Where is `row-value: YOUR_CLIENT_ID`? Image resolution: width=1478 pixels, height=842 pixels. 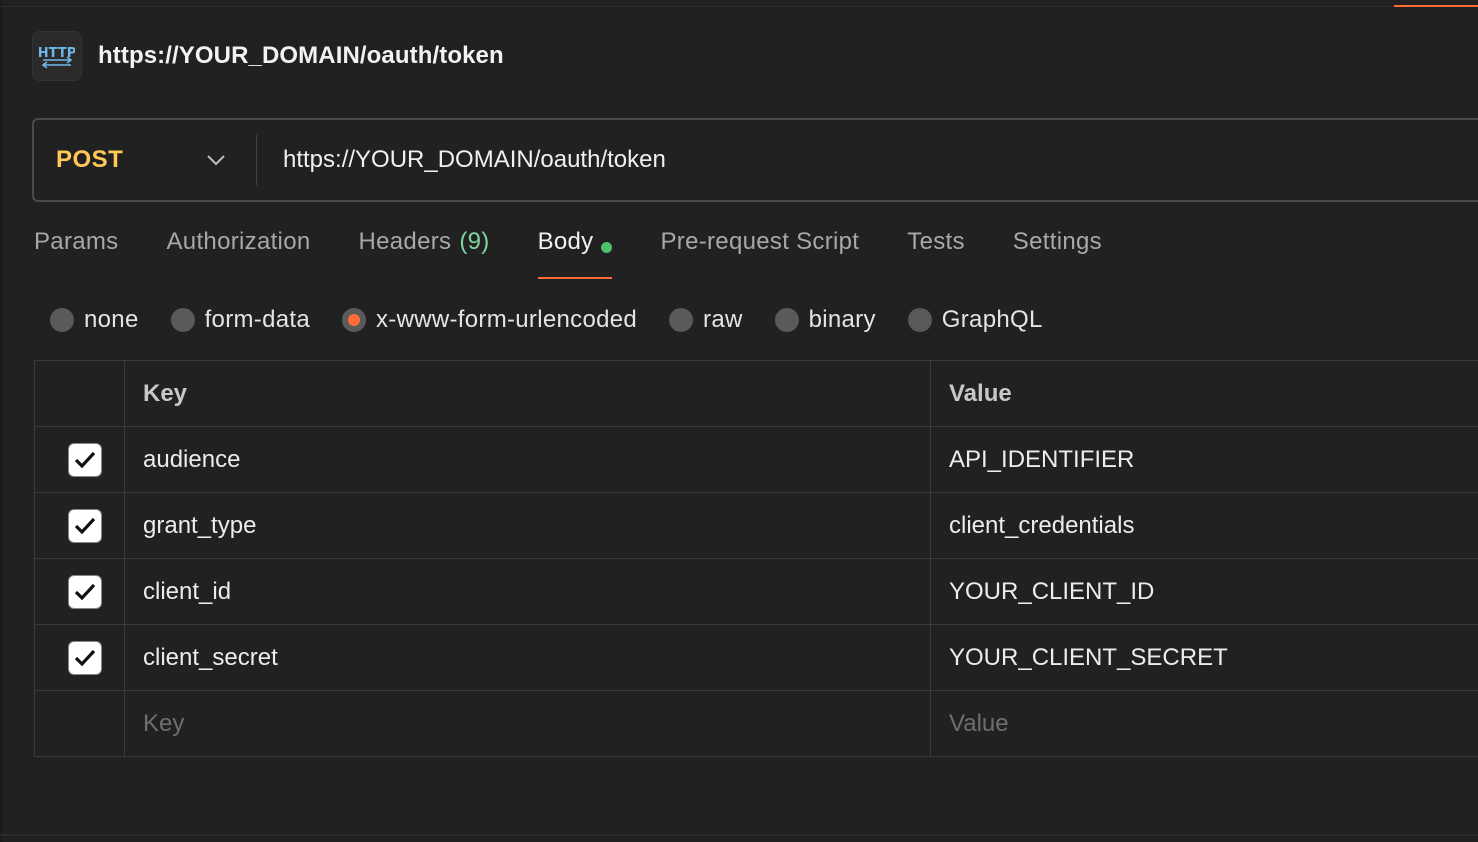 row-value: YOUR_CLIENT_ID is located at coordinates (1204, 591).